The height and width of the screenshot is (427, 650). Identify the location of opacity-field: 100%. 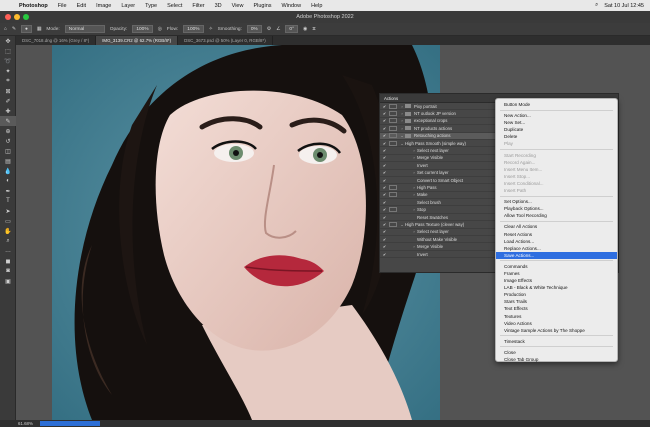
(142, 29).